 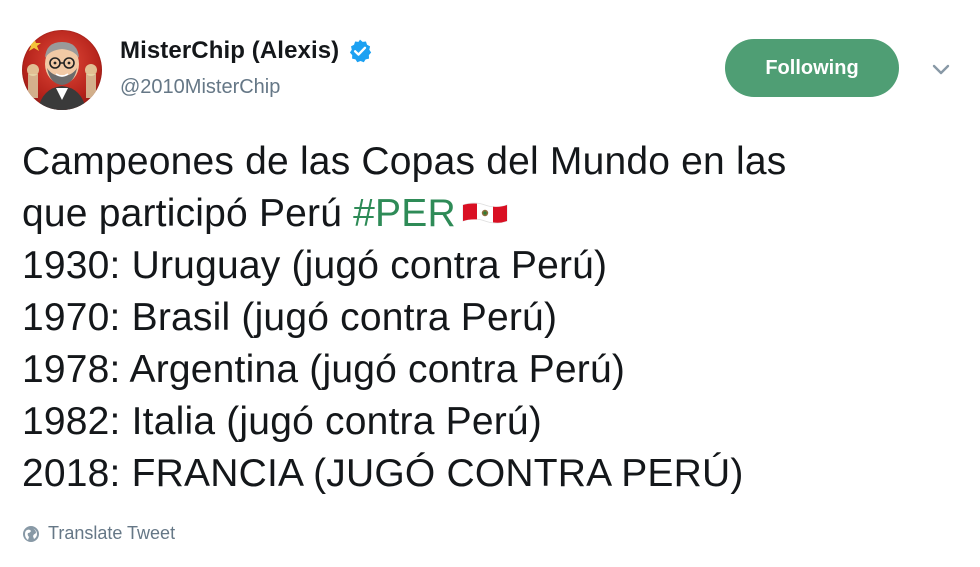 What do you see at coordinates (324, 369) in the screenshot?
I see `tweet-line: 1978: Argentina (jugó contra Perú)` at bounding box center [324, 369].